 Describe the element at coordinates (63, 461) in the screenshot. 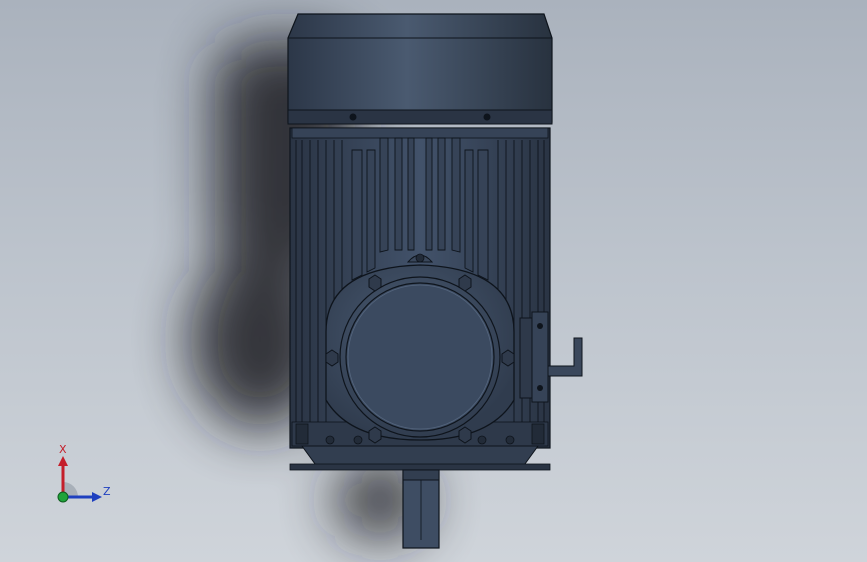

I see `triad-x-arrow-icon` at that location.